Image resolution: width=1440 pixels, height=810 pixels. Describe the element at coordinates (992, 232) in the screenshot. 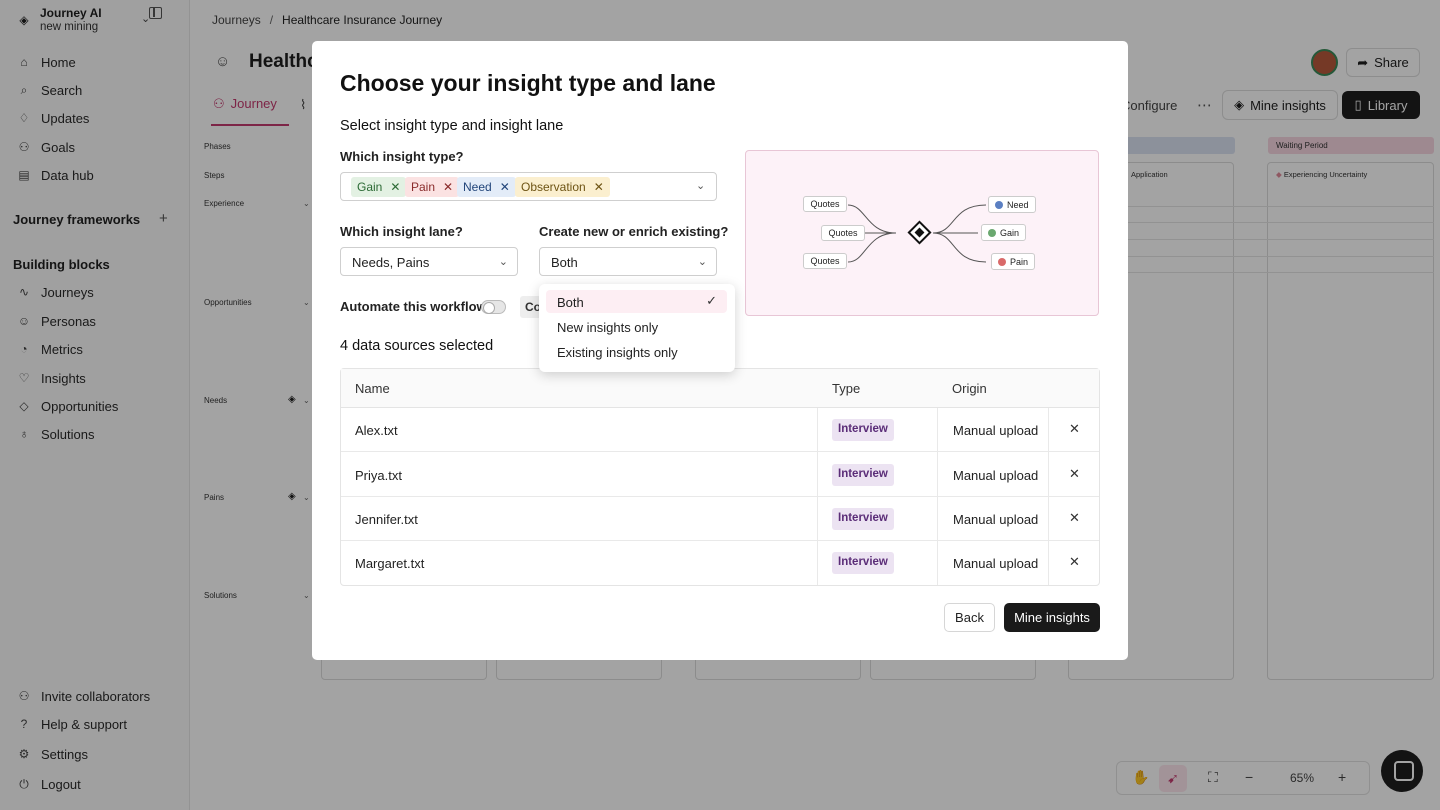

I see `gain-dot-icon` at that location.